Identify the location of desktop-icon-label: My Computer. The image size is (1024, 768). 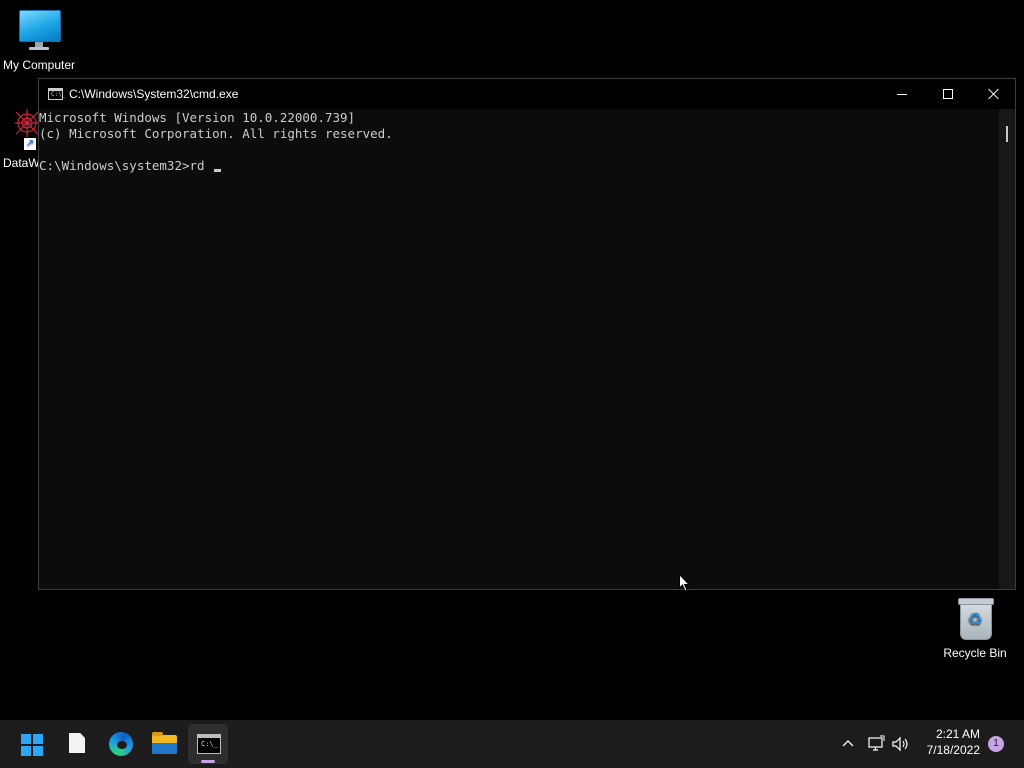
(39, 65).